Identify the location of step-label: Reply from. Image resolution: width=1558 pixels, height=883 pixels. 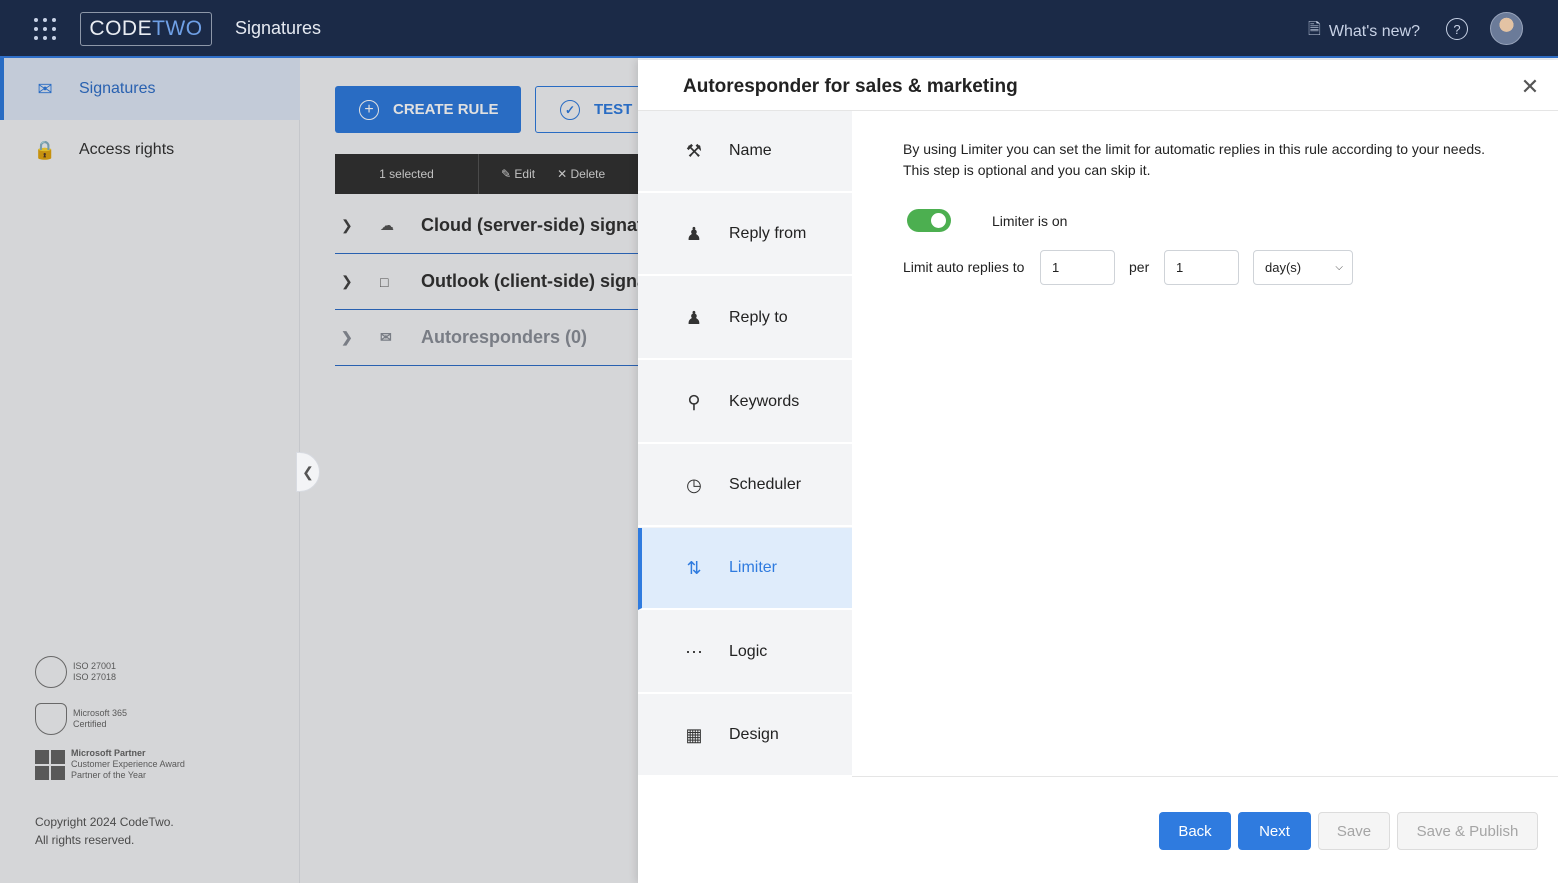
(768, 233).